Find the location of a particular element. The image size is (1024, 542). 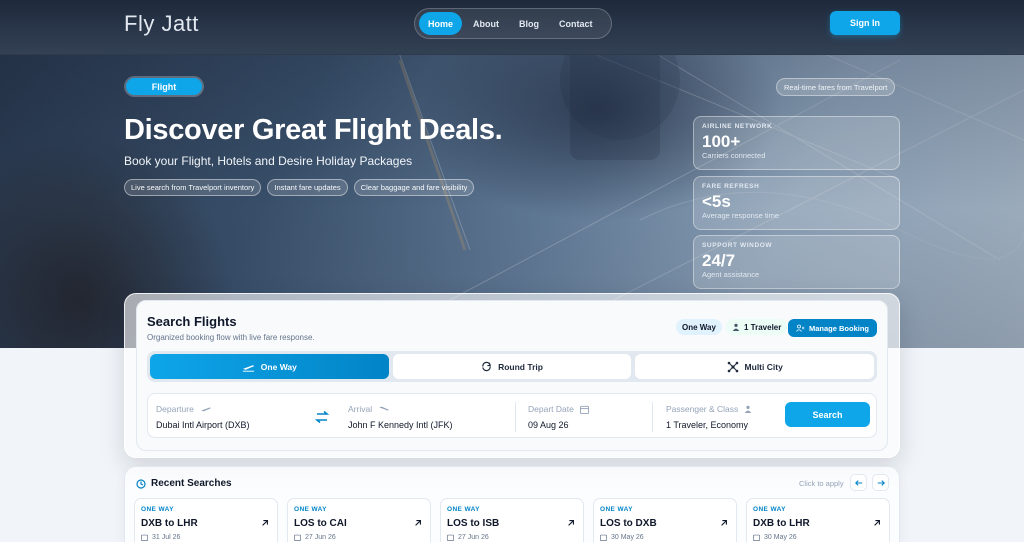

swap-airports-button is located at coordinates (322, 417).